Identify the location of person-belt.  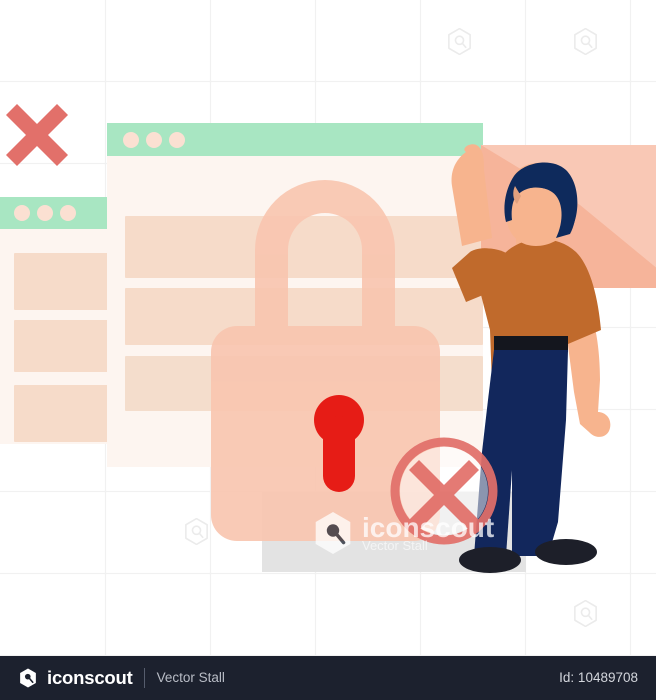
(531, 344).